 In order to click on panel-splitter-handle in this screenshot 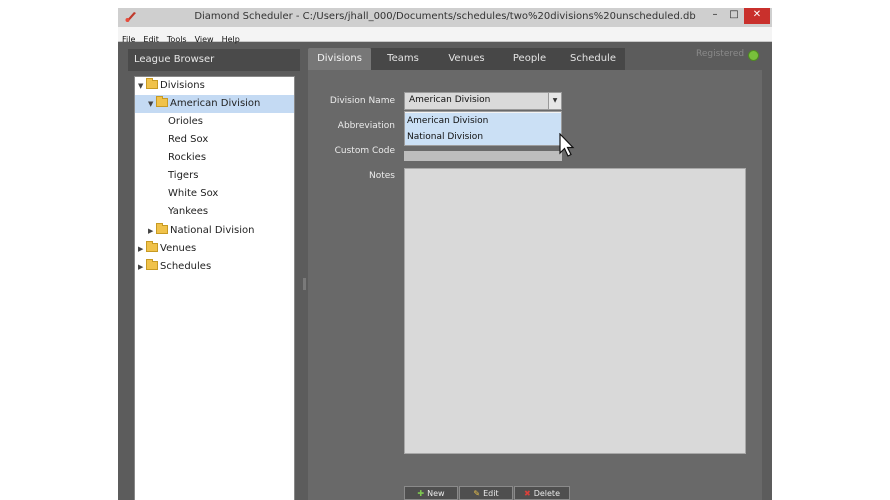, I will do `click(304, 284)`.